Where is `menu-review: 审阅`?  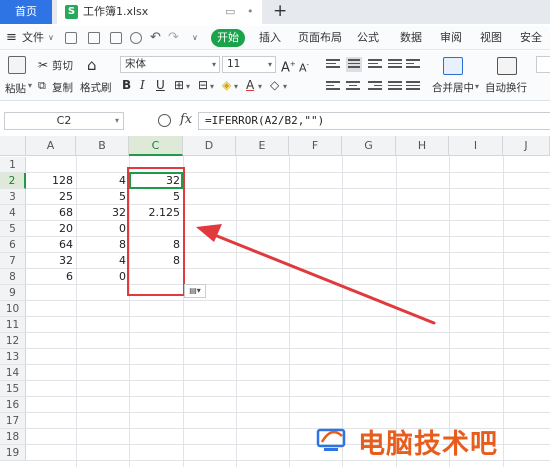
menu-review: 审阅 is located at coordinates (451, 38).